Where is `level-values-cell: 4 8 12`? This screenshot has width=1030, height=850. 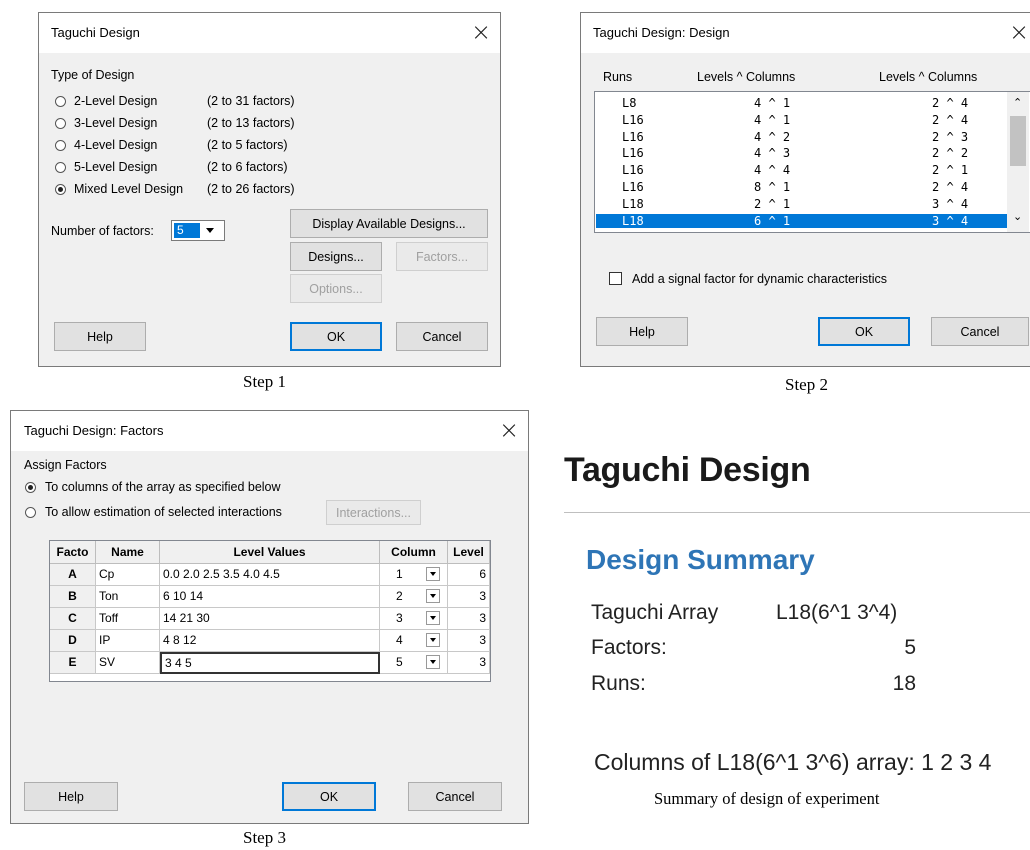 level-values-cell: 4 8 12 is located at coordinates (270, 641).